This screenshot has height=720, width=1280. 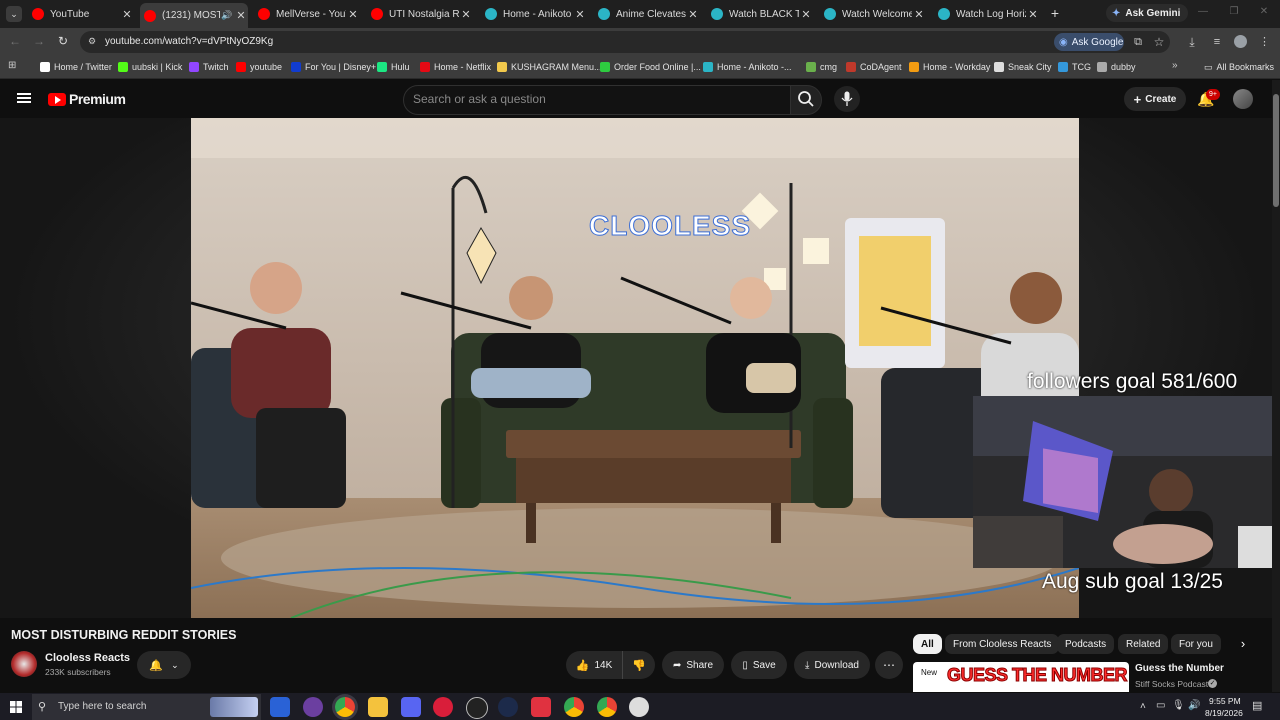 What do you see at coordinates (821, 67) in the screenshot?
I see `bookmark-item: cmg` at bounding box center [821, 67].